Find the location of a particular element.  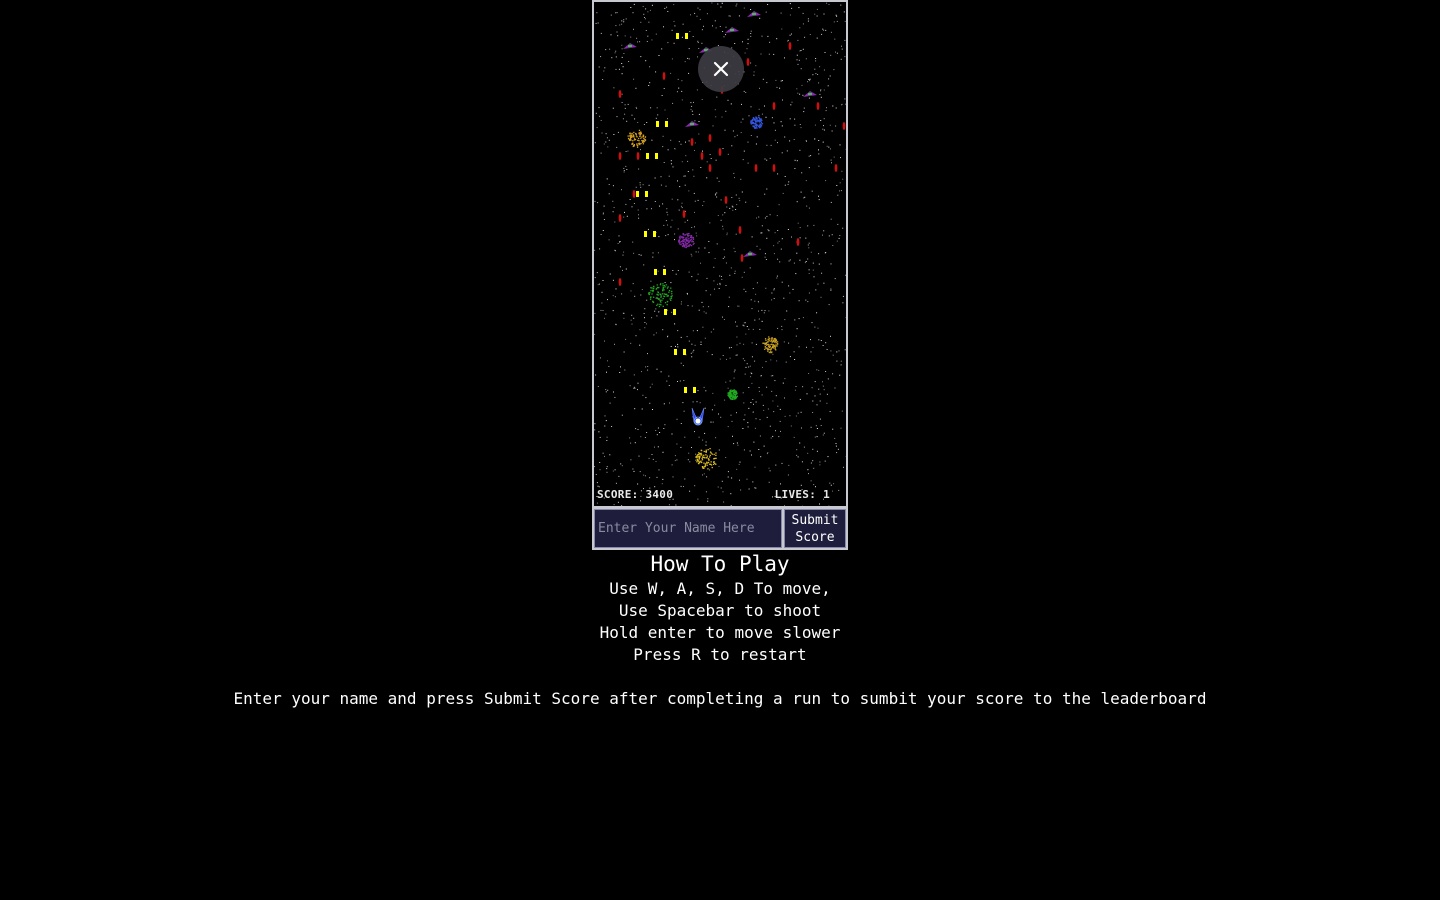

submit-score-button: Submit Score is located at coordinates (815, 528).